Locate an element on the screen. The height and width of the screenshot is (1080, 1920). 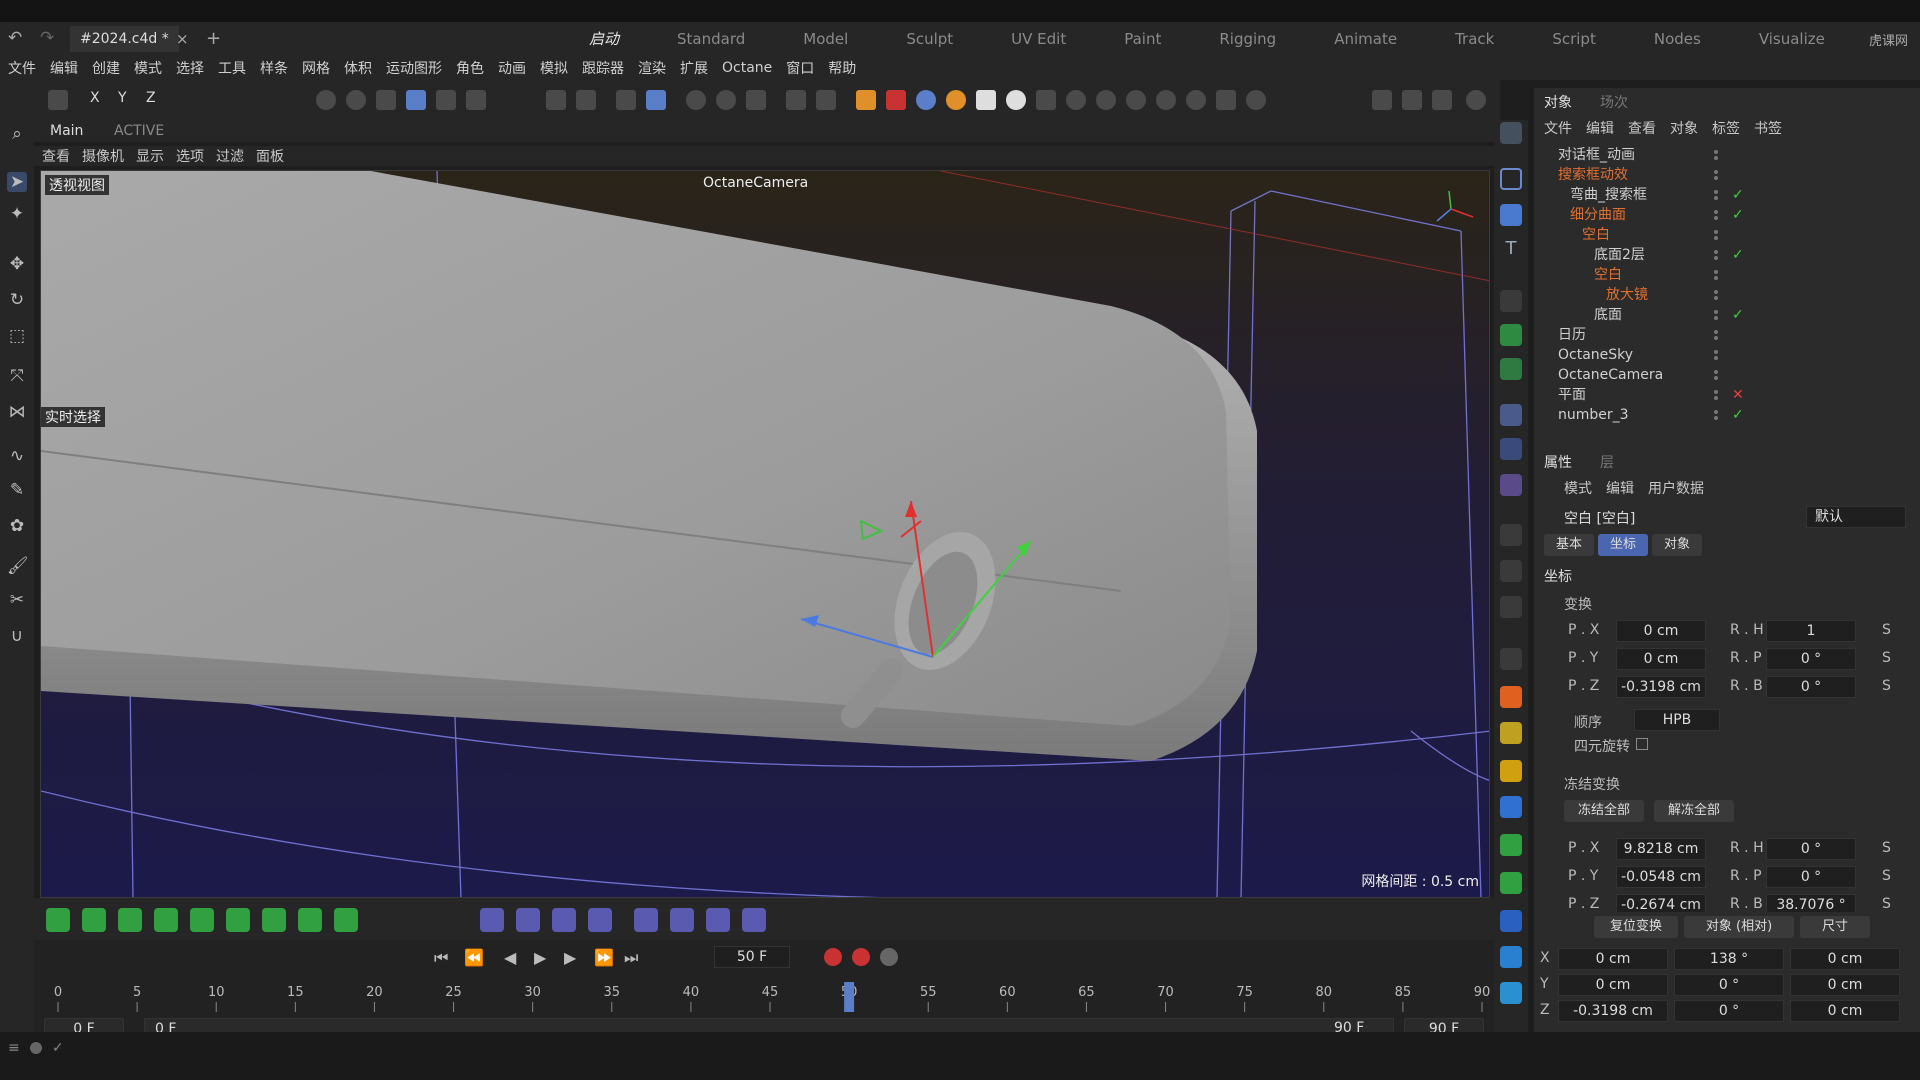
tab-main: Main is located at coordinates (66, 131).